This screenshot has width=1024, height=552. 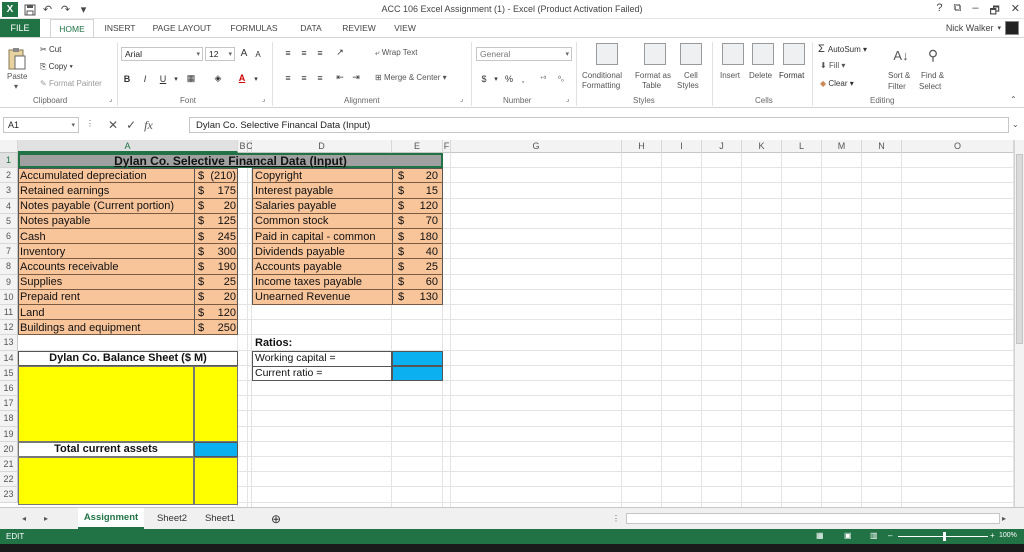 I want to click on horizontal-scrollbar, so click(x=813, y=518).